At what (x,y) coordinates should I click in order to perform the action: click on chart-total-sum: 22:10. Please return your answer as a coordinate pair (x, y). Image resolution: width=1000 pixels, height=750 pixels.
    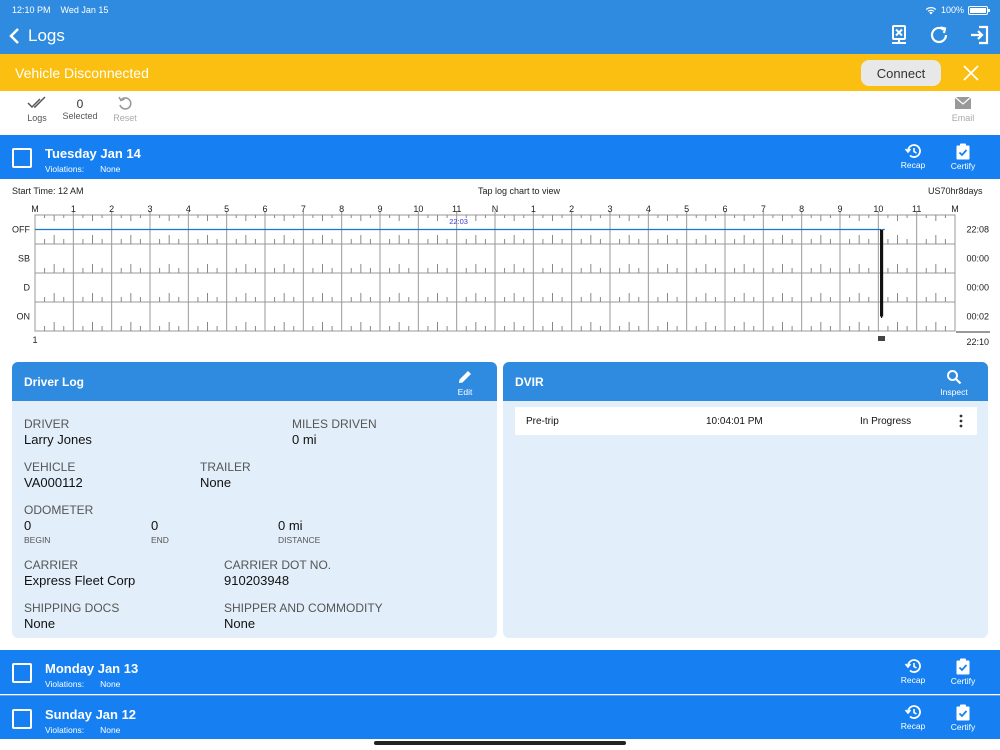
    Looking at the image, I should click on (977, 342).